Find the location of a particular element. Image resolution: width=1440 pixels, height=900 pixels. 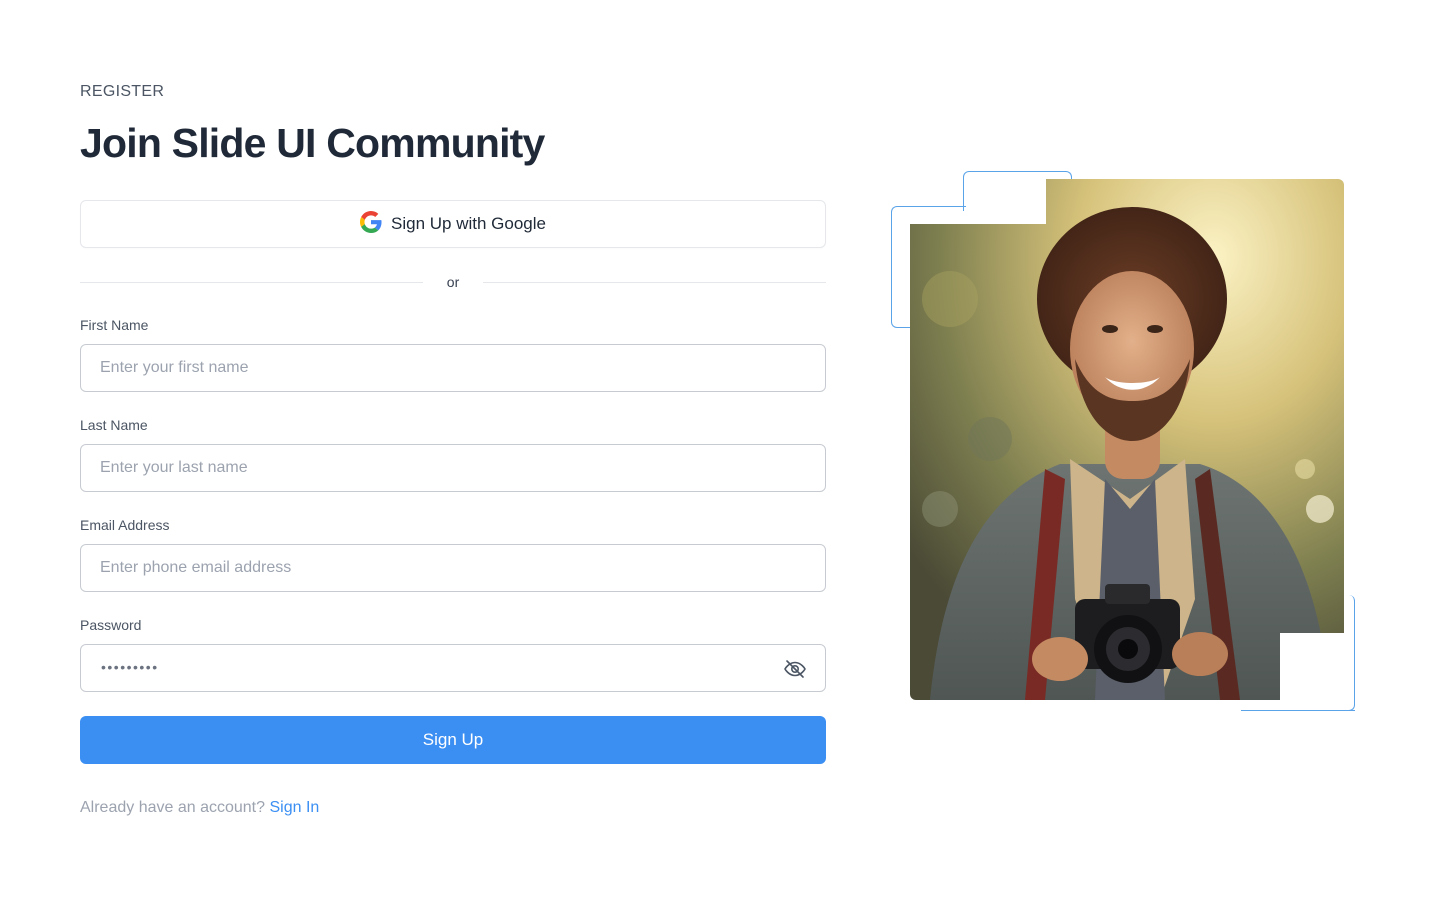

divider-line-left is located at coordinates (251, 282).